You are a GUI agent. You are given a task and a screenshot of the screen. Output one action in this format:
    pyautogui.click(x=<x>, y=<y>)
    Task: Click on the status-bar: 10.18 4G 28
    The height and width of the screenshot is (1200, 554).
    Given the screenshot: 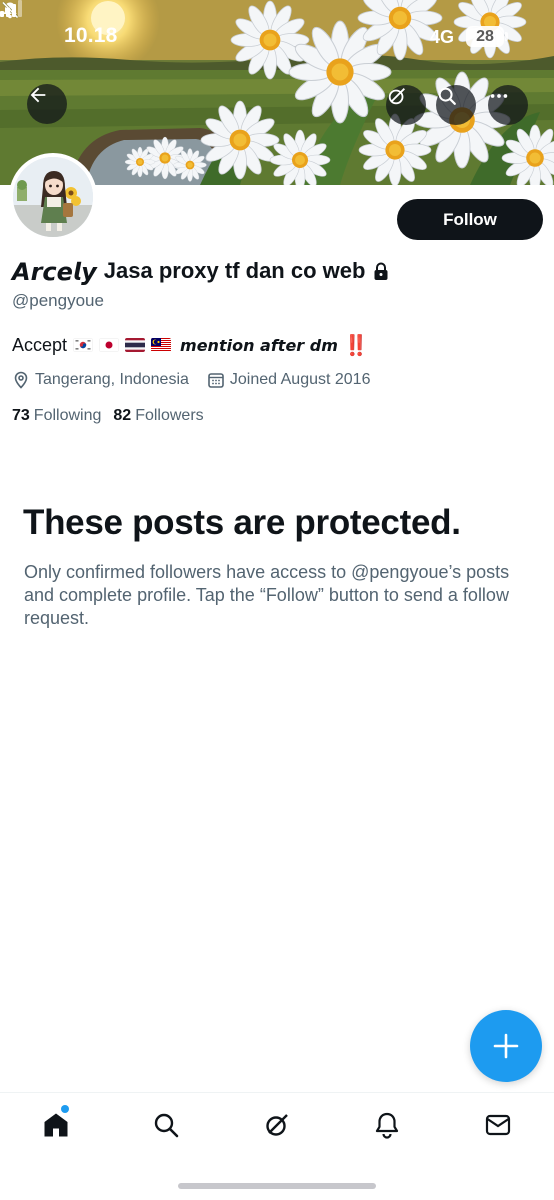 What is the action you would take?
    pyautogui.click(x=277, y=38)
    